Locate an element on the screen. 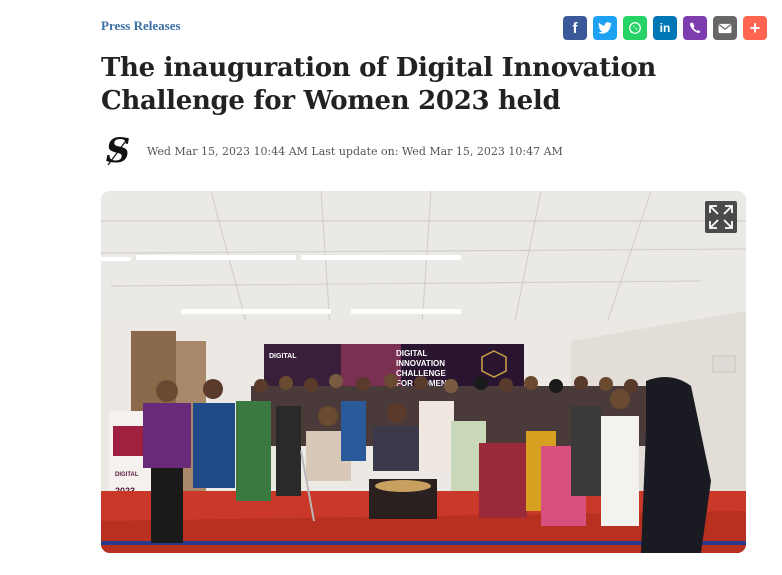 The image size is (782, 575). viber-icon is located at coordinates (695, 28).